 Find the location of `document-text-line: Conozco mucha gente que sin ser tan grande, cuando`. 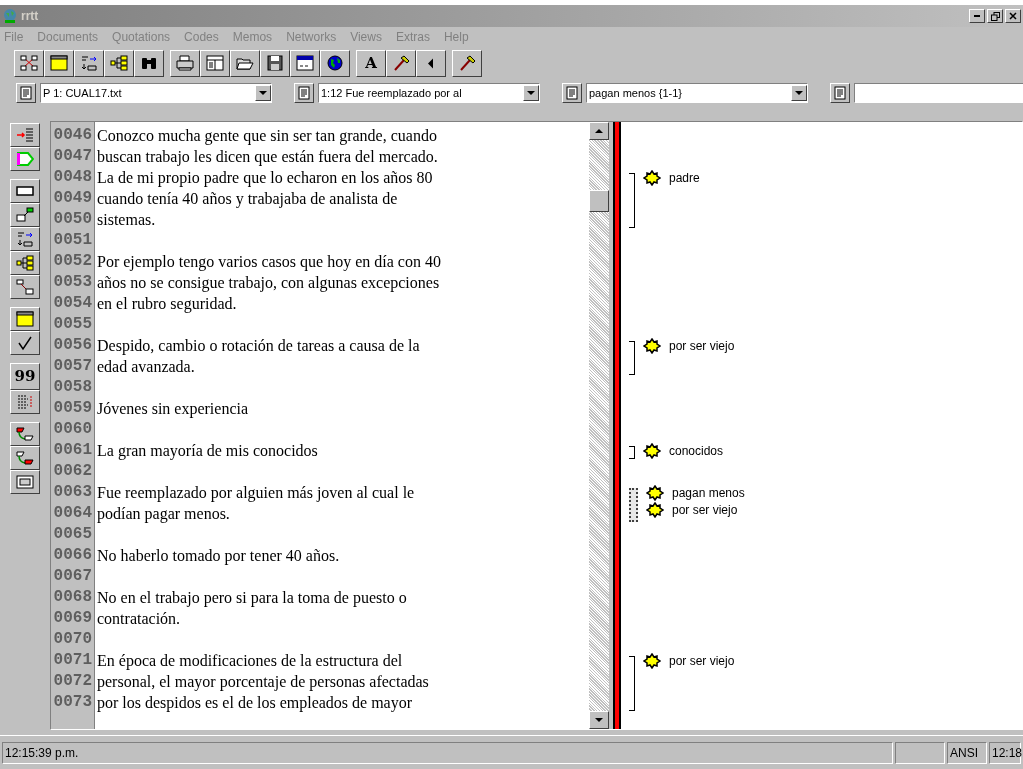

document-text-line: Conozco mucha gente que sin ser tan grande, cuando is located at coordinates (267, 135).